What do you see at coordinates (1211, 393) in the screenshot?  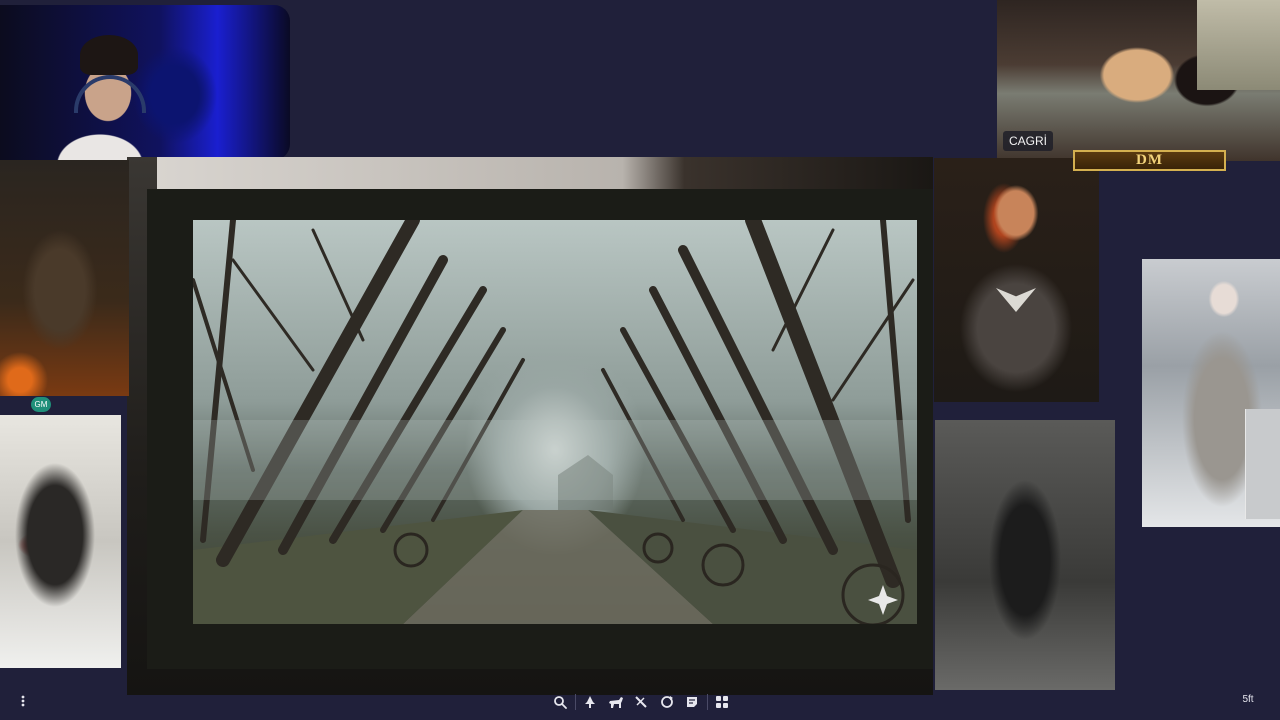 I see `token-elf` at bounding box center [1211, 393].